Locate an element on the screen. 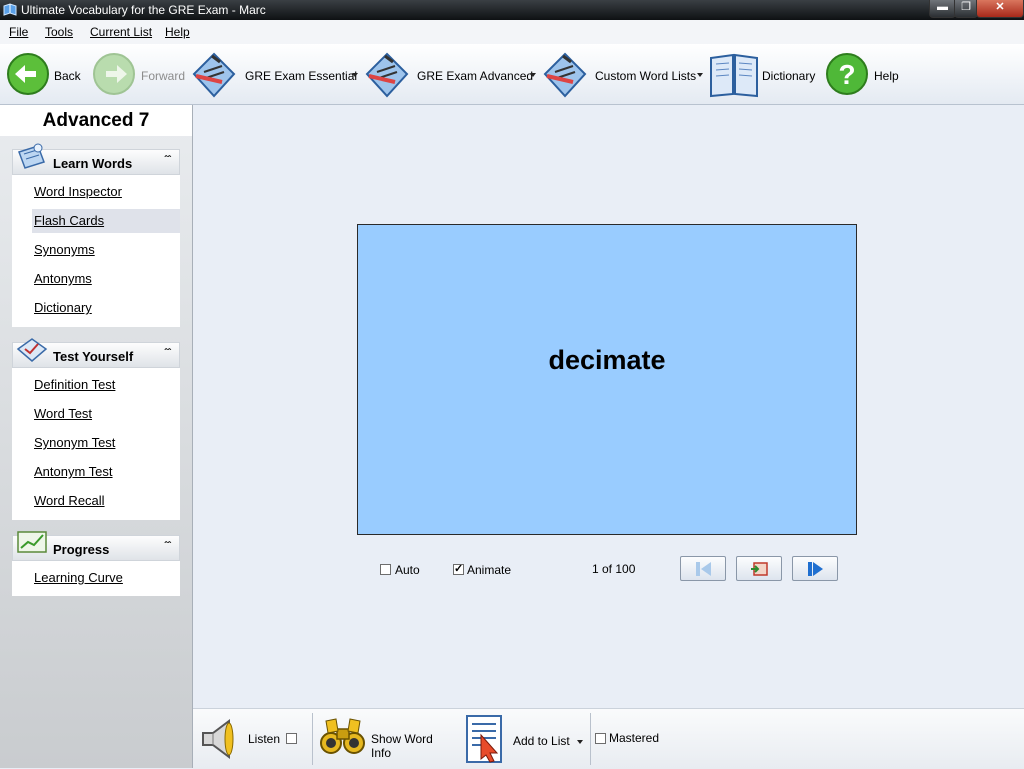  link-synonym-test: Synonym Test is located at coordinates (74, 442).